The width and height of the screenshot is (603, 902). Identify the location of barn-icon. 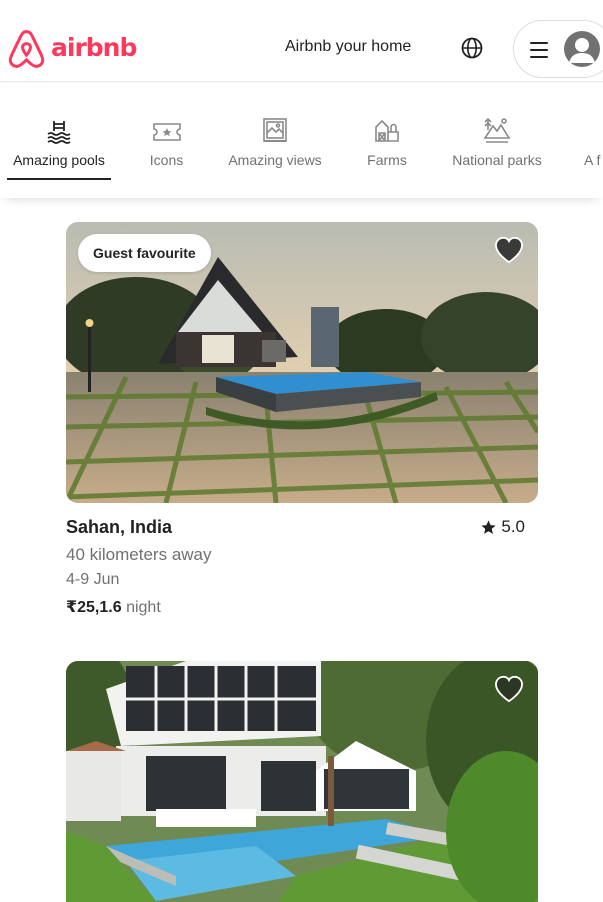
(387, 129).